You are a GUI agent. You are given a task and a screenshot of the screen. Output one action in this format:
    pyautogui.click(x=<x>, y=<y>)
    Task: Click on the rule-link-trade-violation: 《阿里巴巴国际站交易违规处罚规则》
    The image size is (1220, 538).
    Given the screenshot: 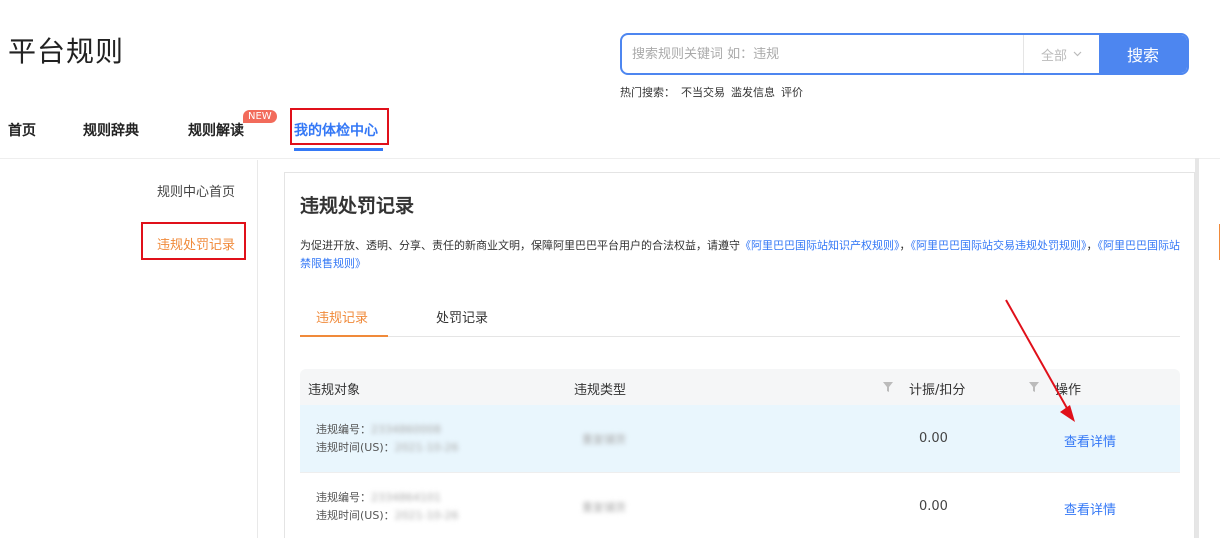 What is the action you would take?
    pyautogui.click(x=999, y=245)
    